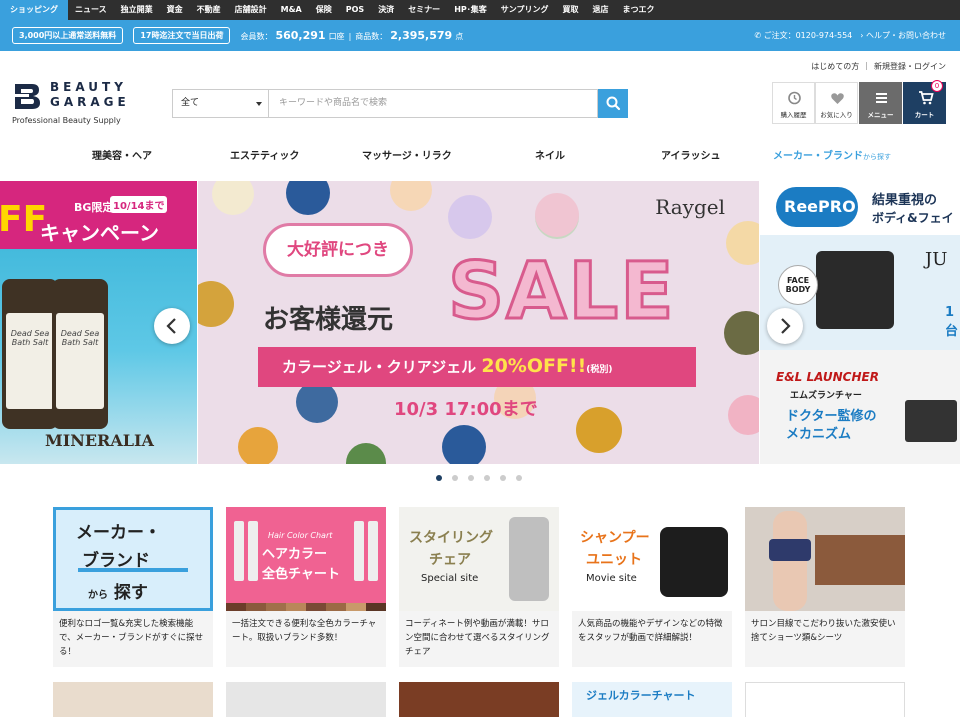 This screenshot has width=960, height=717. Describe the element at coordinates (30, 361) in the screenshot. I see `jar-label: Dead Sea Bath Salt` at that location.